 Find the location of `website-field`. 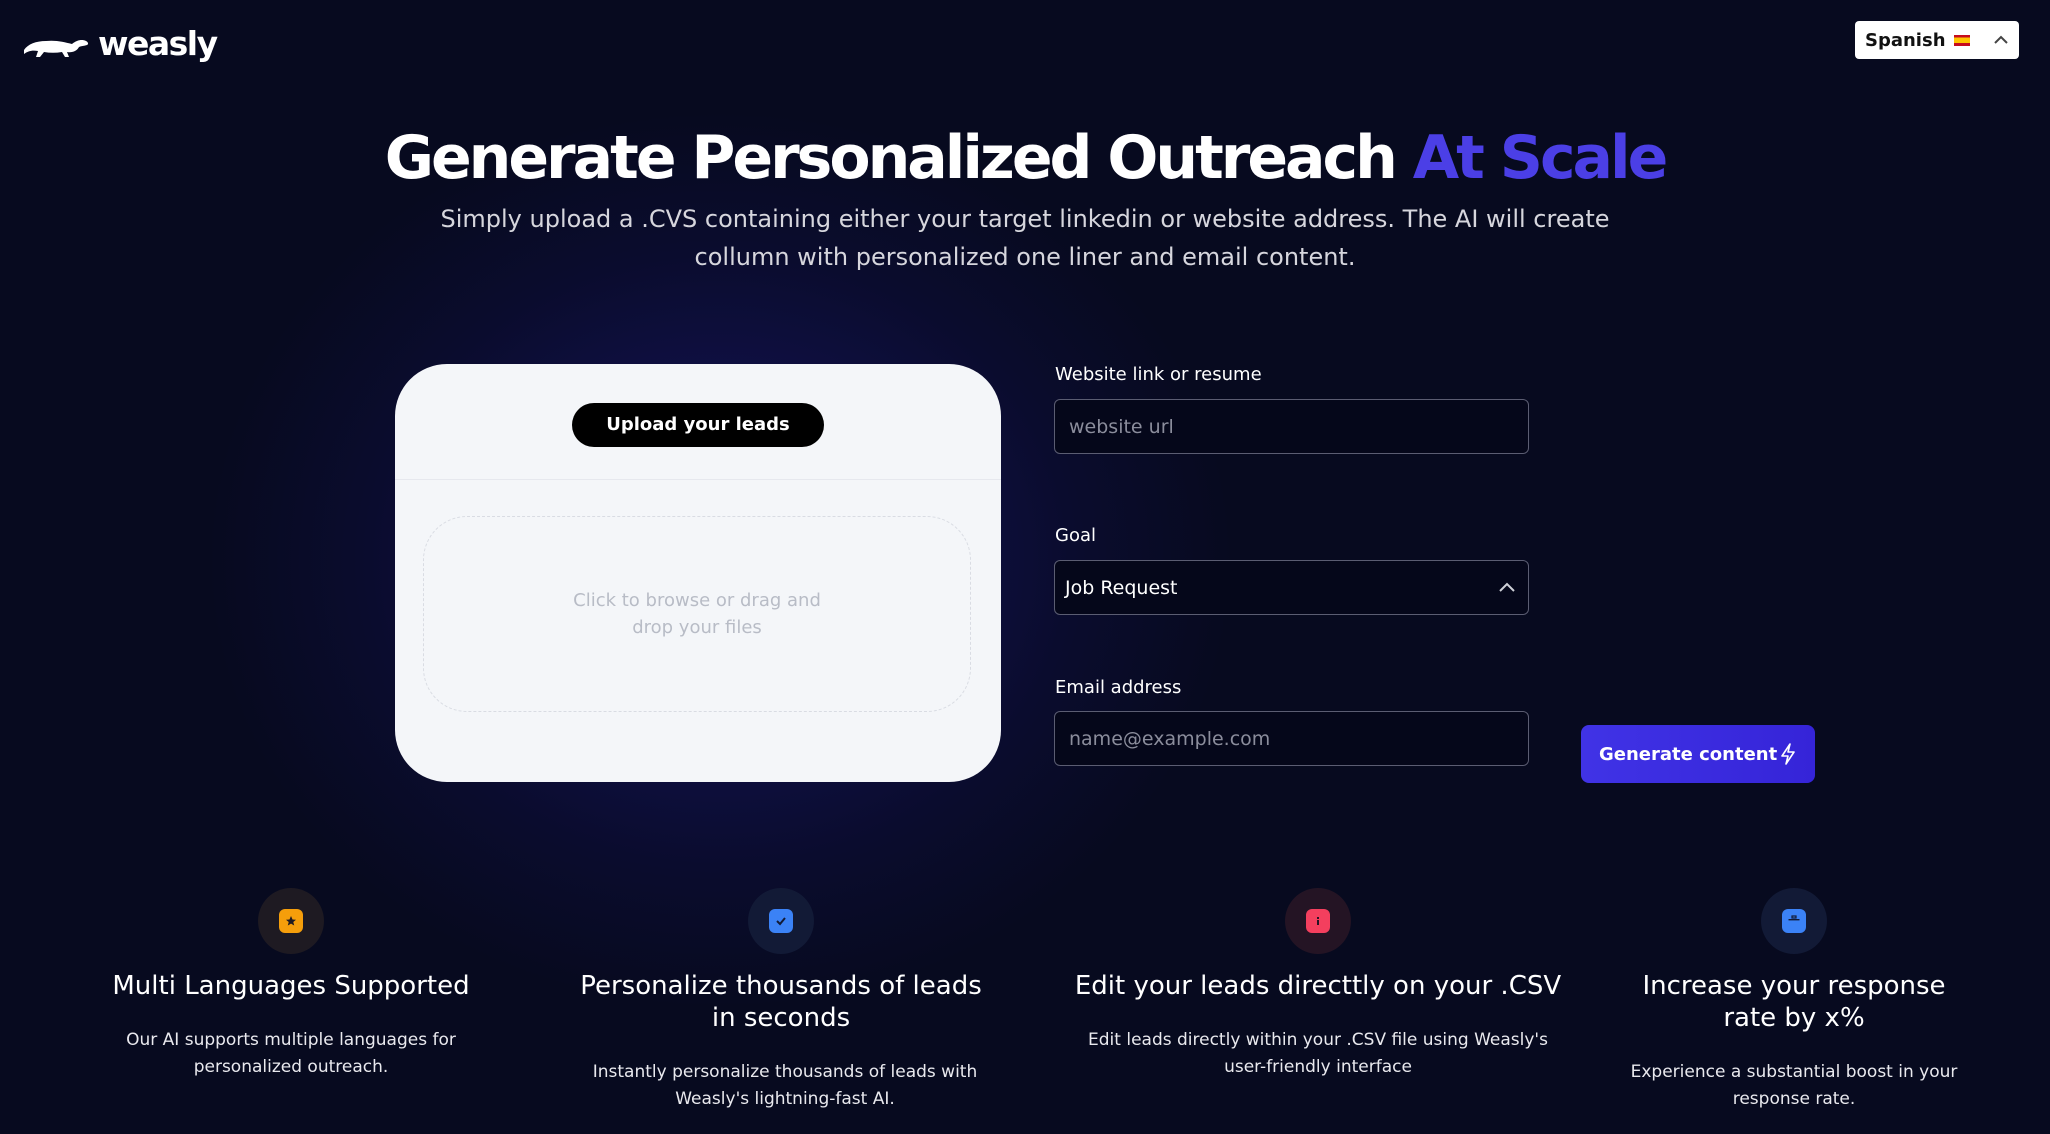

website-field is located at coordinates (1291, 426).